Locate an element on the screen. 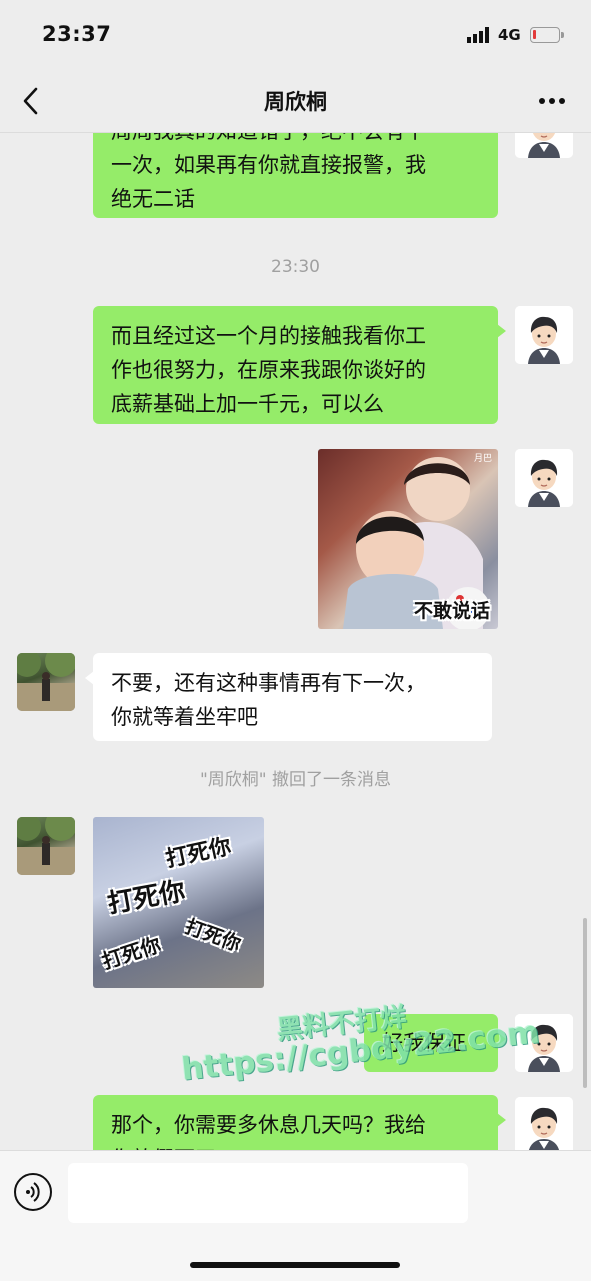  battery-level is located at coordinates (534, 34).